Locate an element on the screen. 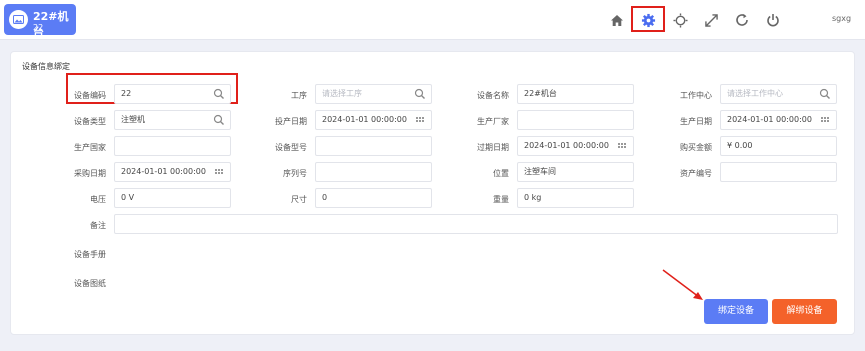 The image size is (865, 351). device-code-field: 22 is located at coordinates (172, 94).